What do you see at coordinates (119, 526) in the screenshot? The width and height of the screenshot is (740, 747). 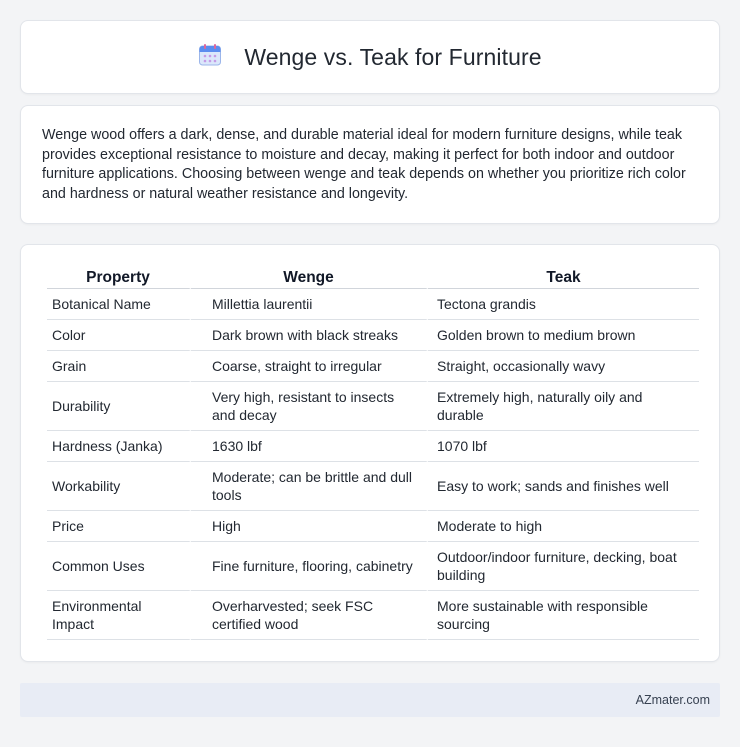 I see `property-cell: Price` at bounding box center [119, 526].